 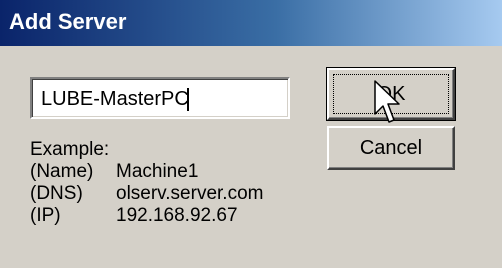 I want to click on example-heading: Example:, so click(x=70, y=149).